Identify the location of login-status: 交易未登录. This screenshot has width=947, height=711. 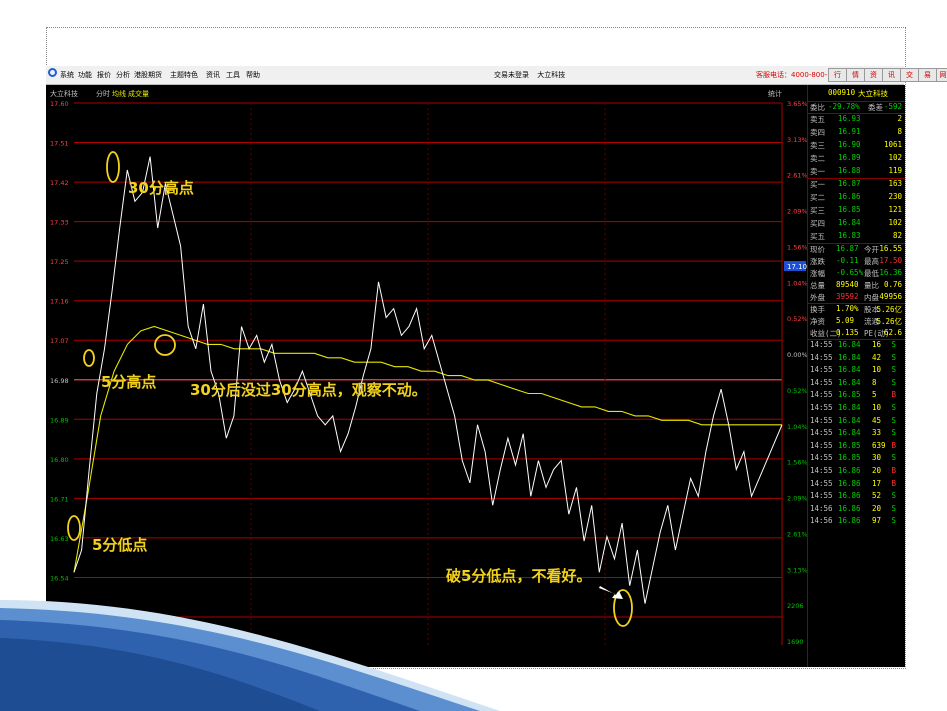
(511, 75).